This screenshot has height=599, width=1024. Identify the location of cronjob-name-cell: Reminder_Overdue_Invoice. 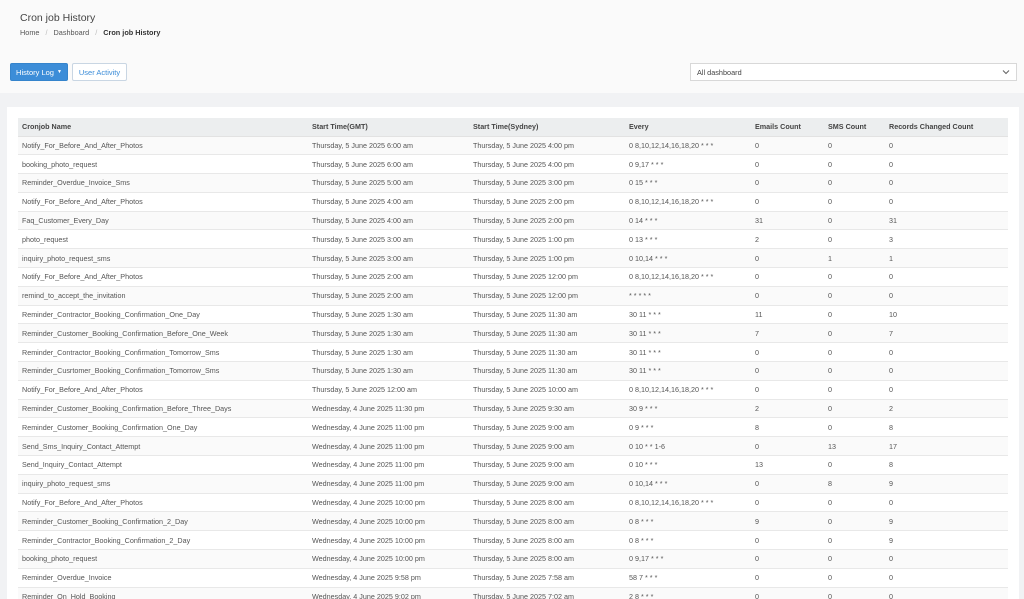
(163, 578).